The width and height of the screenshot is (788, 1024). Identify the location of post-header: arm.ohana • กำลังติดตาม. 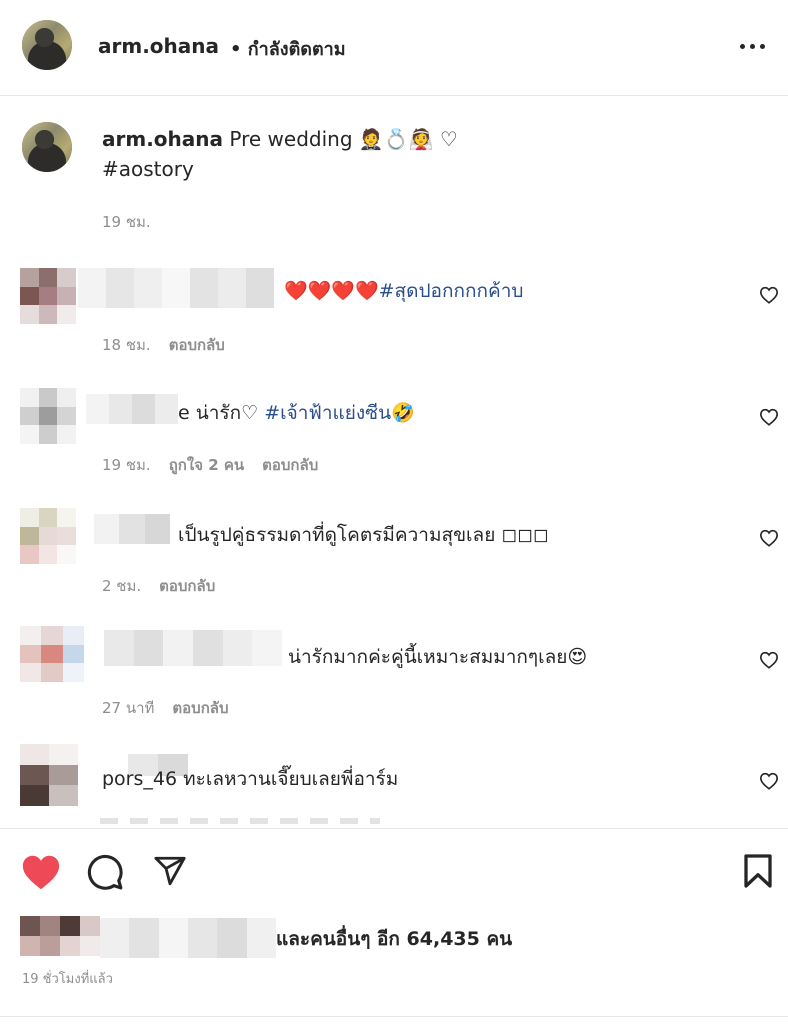
(394, 48).